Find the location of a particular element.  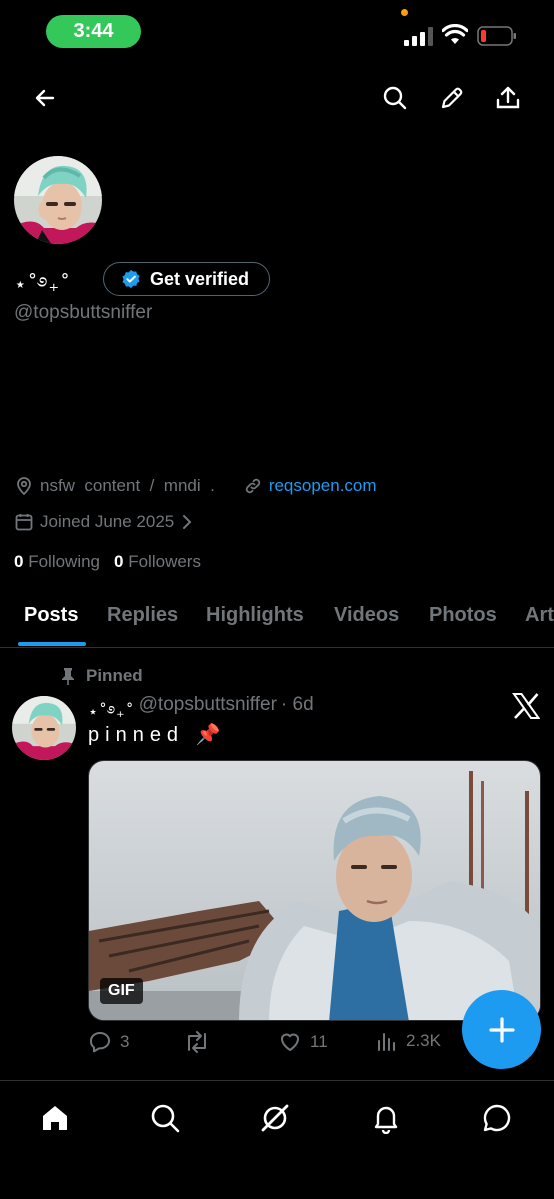

following-count: 0 is located at coordinates (19, 561).